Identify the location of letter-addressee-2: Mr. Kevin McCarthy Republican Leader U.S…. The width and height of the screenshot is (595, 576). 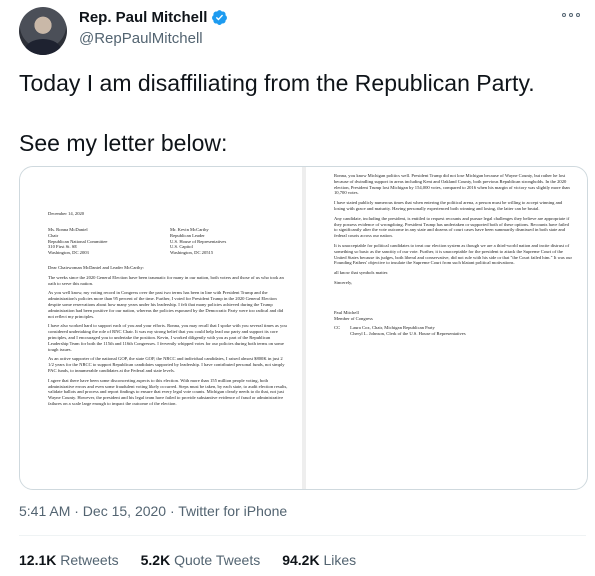
(225, 241).